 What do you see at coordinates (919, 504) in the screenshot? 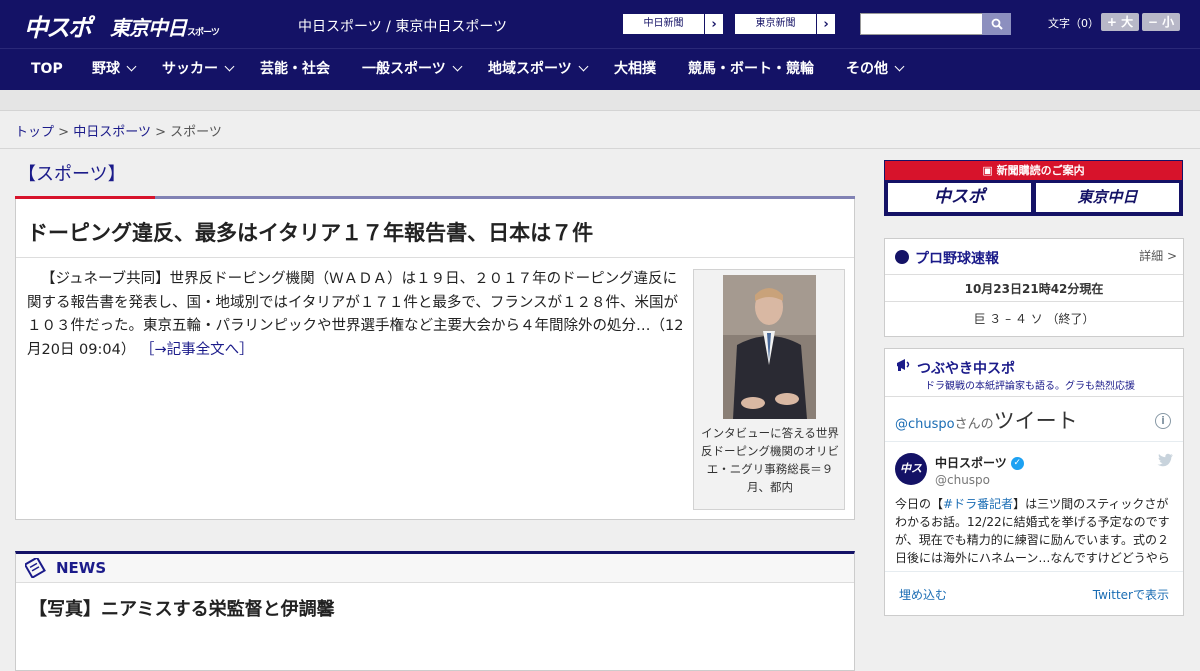
I see `tweet-prefix: 今日の【` at bounding box center [919, 504].